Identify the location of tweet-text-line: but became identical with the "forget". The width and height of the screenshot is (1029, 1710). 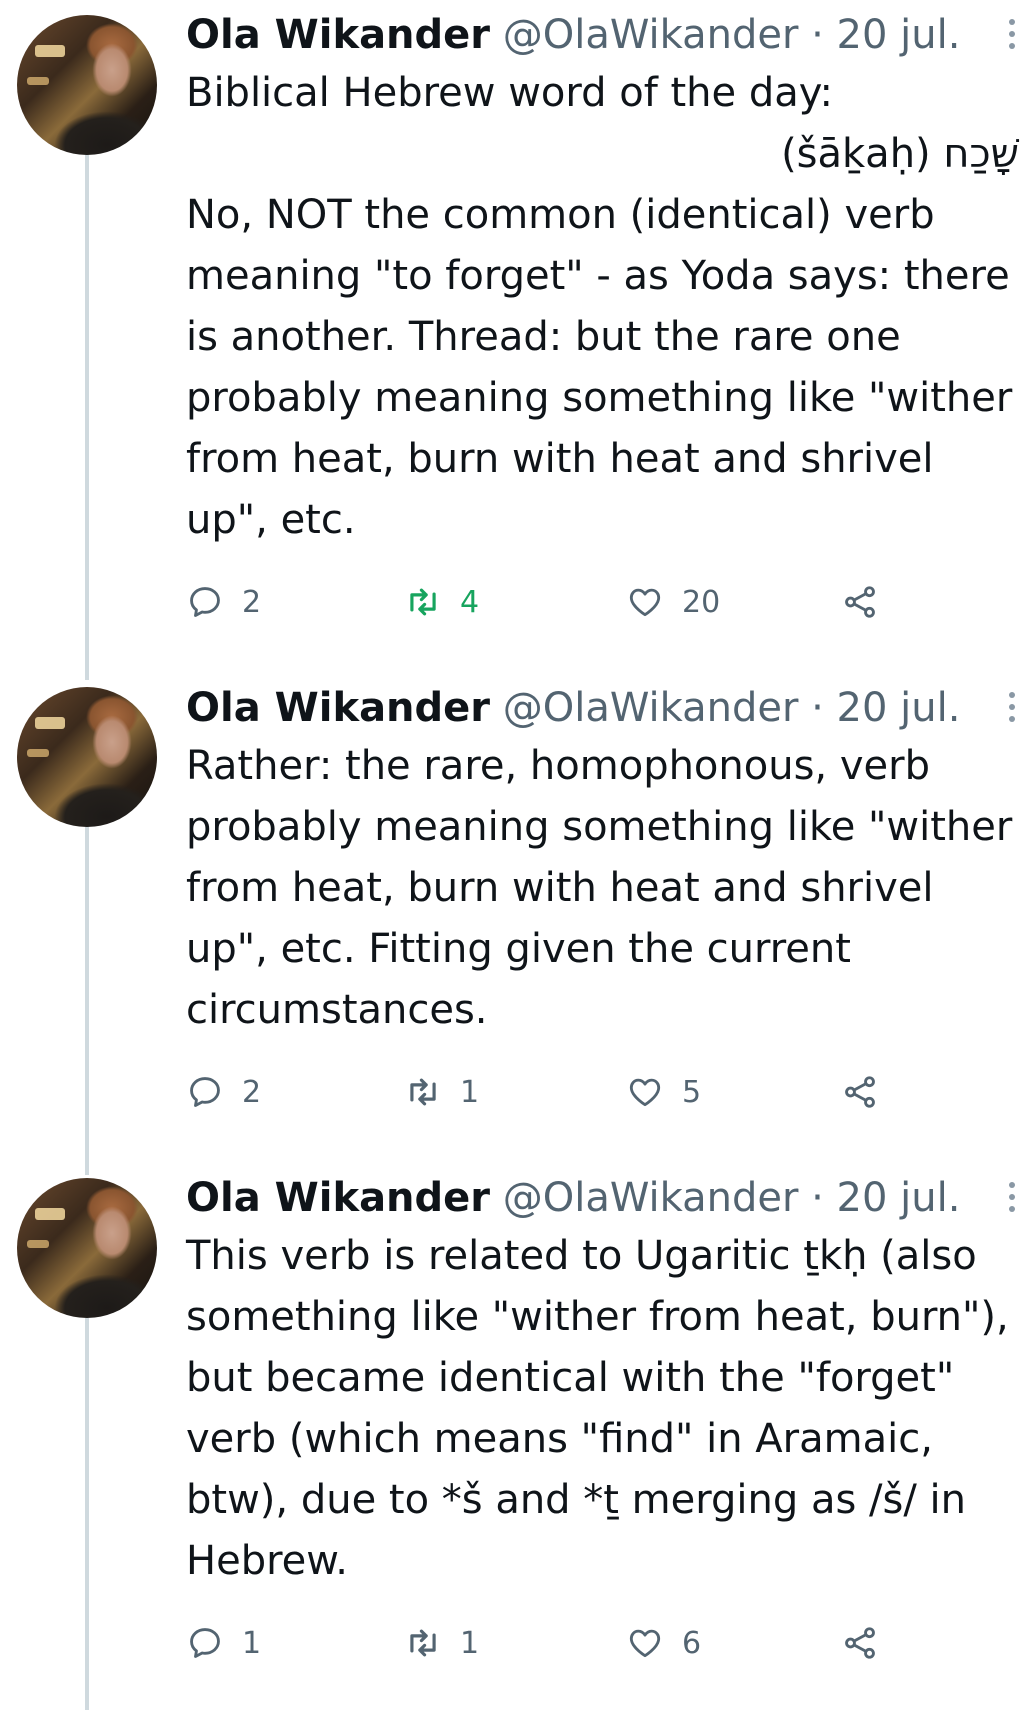
(570, 1378).